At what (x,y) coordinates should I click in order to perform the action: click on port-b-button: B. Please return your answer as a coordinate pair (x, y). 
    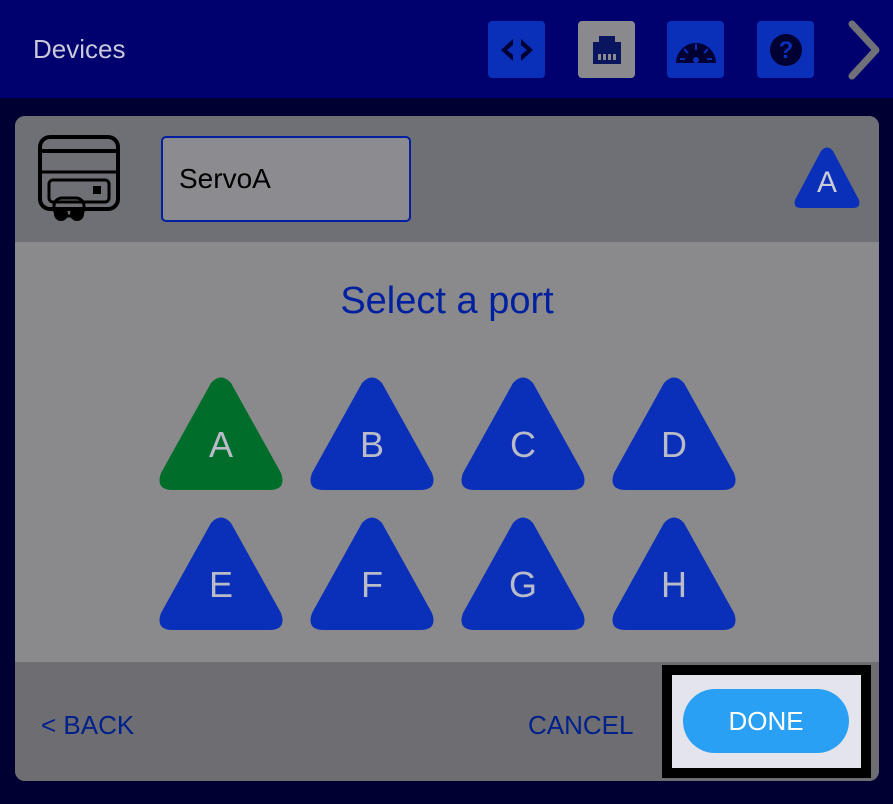
    Looking at the image, I should click on (372, 434).